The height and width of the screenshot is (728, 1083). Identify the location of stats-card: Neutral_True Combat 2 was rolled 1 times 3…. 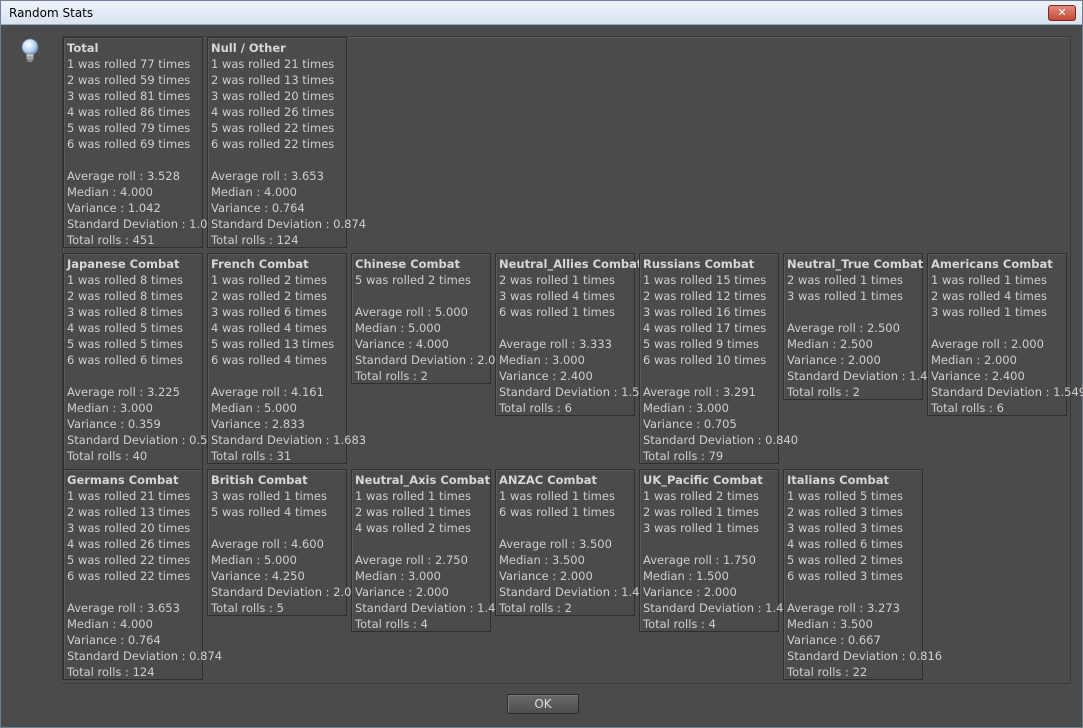
(863, 326).